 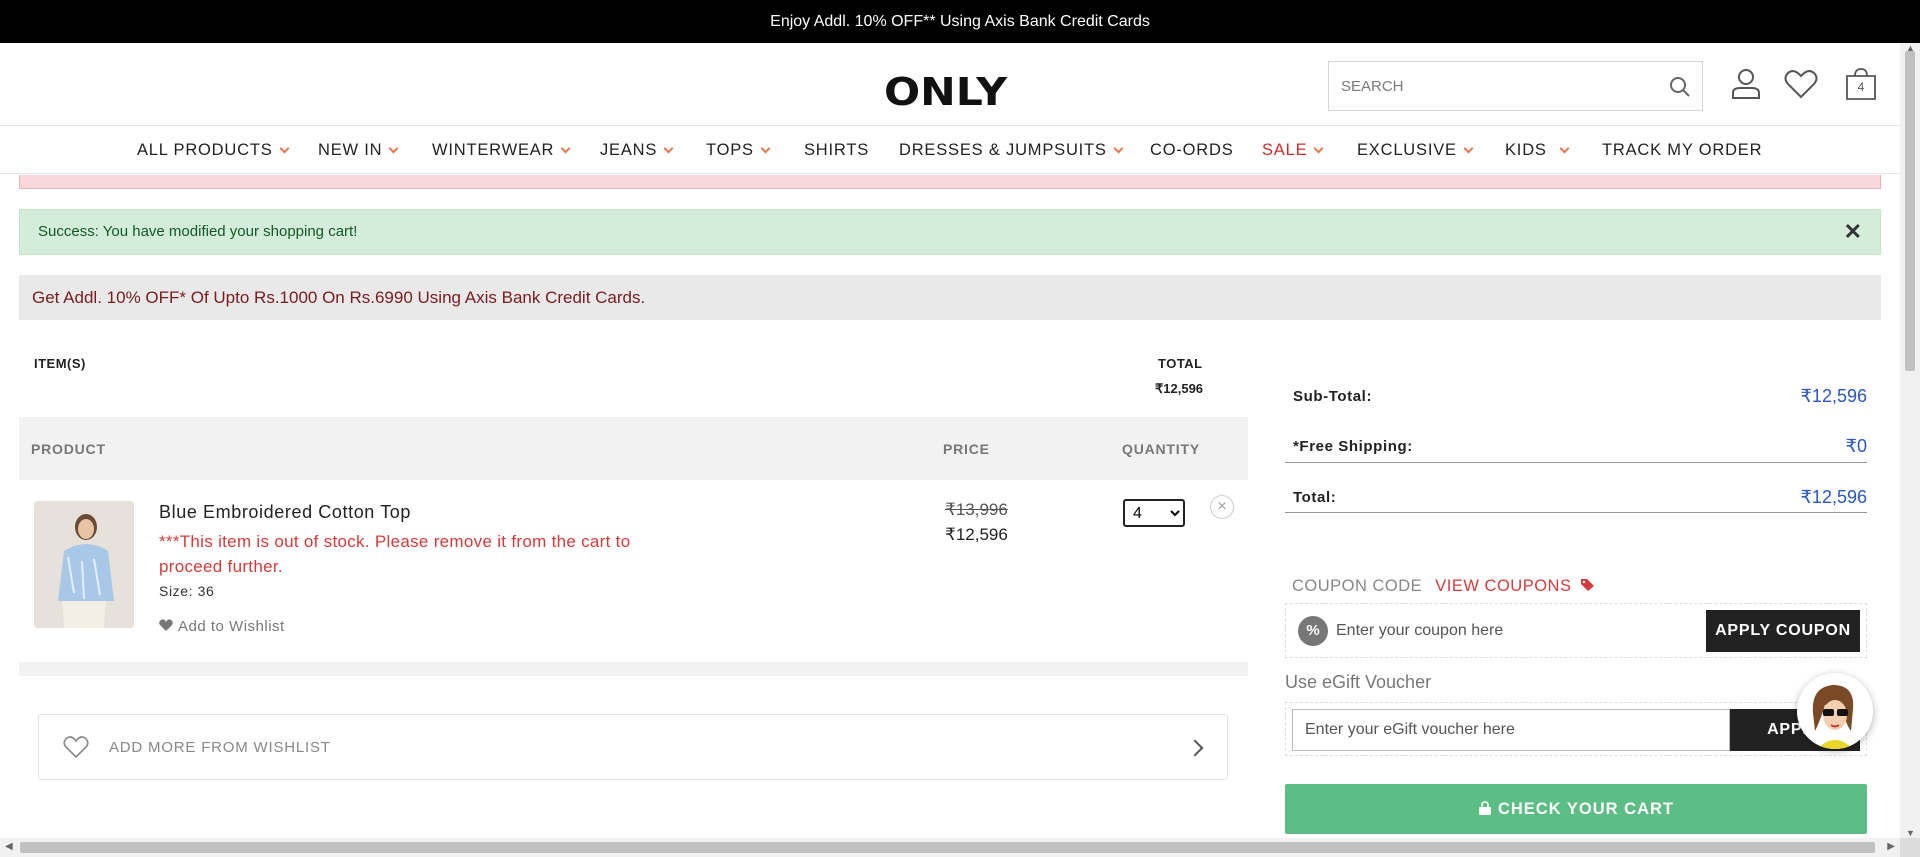 I want to click on nav-label: TRACK MY ORDER, so click(x=1682, y=150).